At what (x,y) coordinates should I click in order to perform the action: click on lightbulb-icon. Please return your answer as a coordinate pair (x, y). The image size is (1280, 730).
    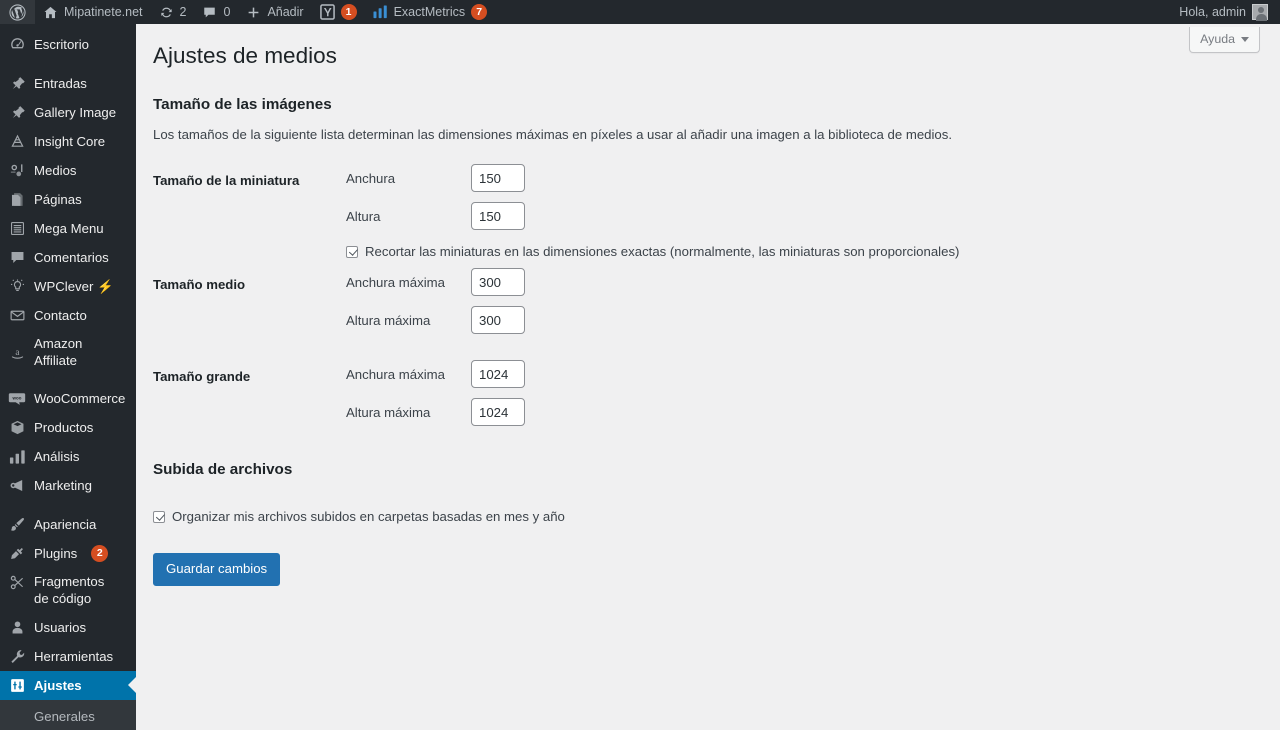
    Looking at the image, I should click on (17, 286).